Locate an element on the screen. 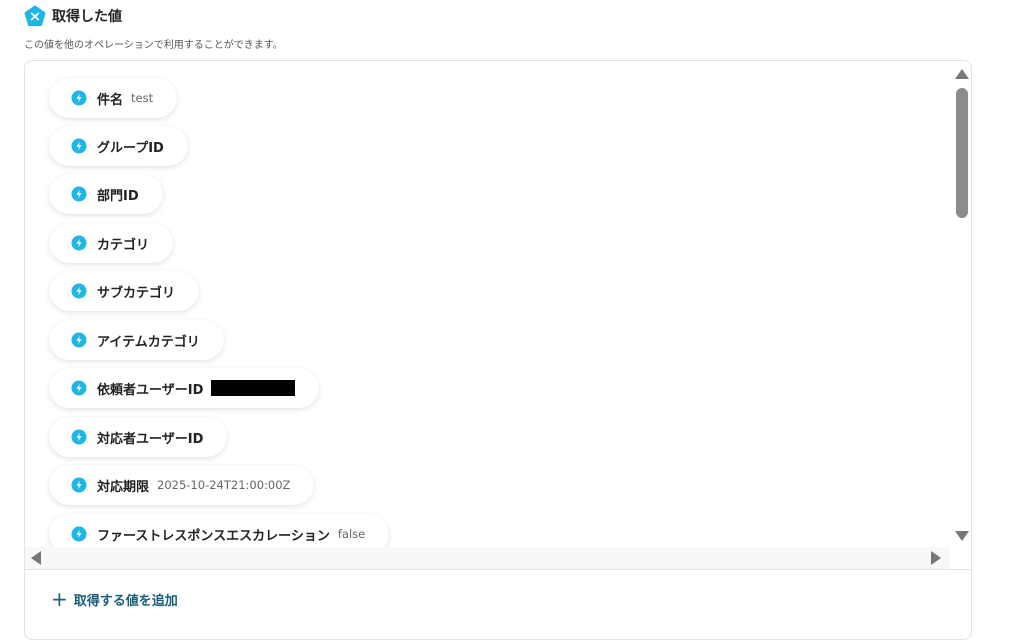 The image size is (1012, 640). value-chip-category: カテゴリ is located at coordinates (111, 243).